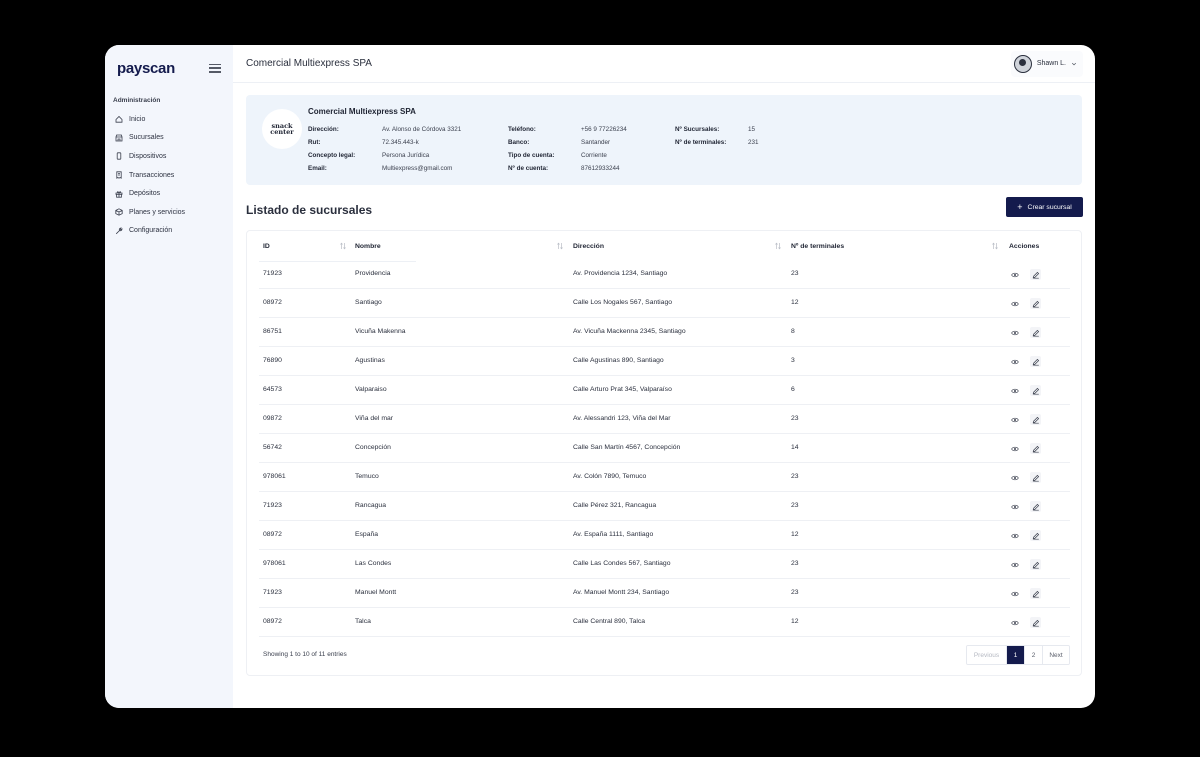 The width and height of the screenshot is (1200, 757). What do you see at coordinates (1022, 63) in the screenshot?
I see `avatar` at bounding box center [1022, 63].